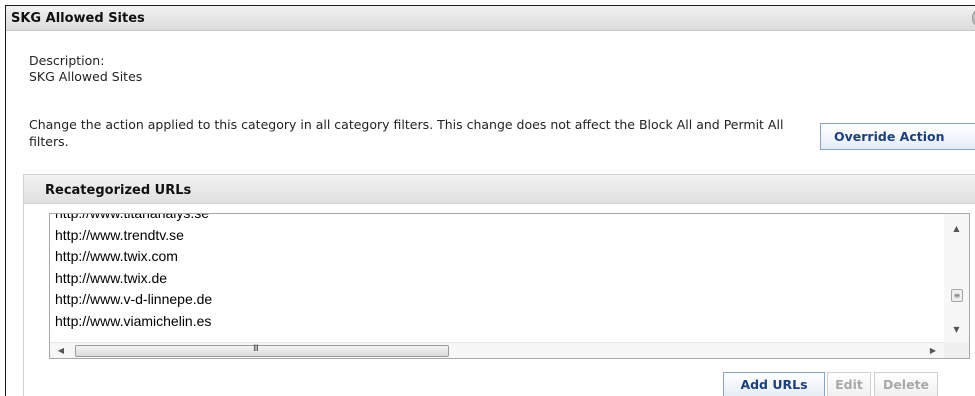  What do you see at coordinates (497, 350) in the screenshot?
I see `horizontal-scrollbar: ◀ III ▶` at bounding box center [497, 350].